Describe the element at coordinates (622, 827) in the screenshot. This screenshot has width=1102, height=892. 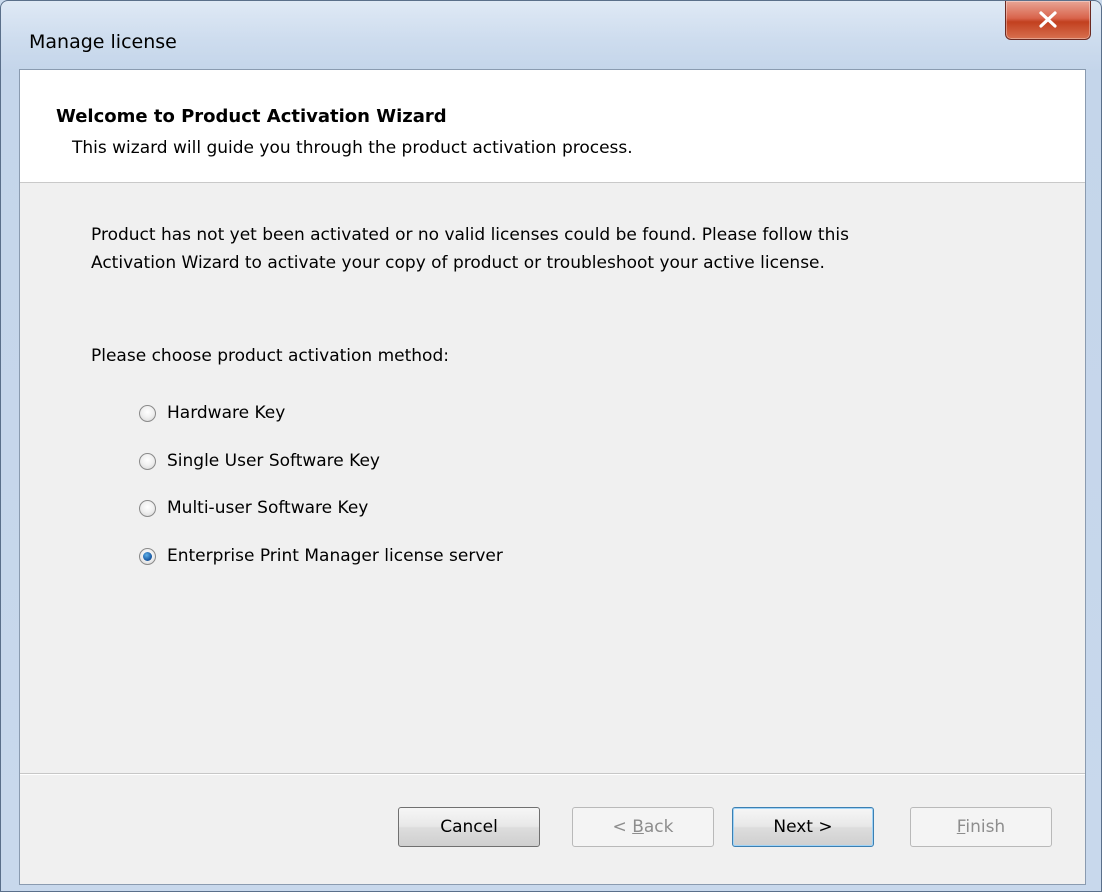
I see `back-arrow: <` at that location.